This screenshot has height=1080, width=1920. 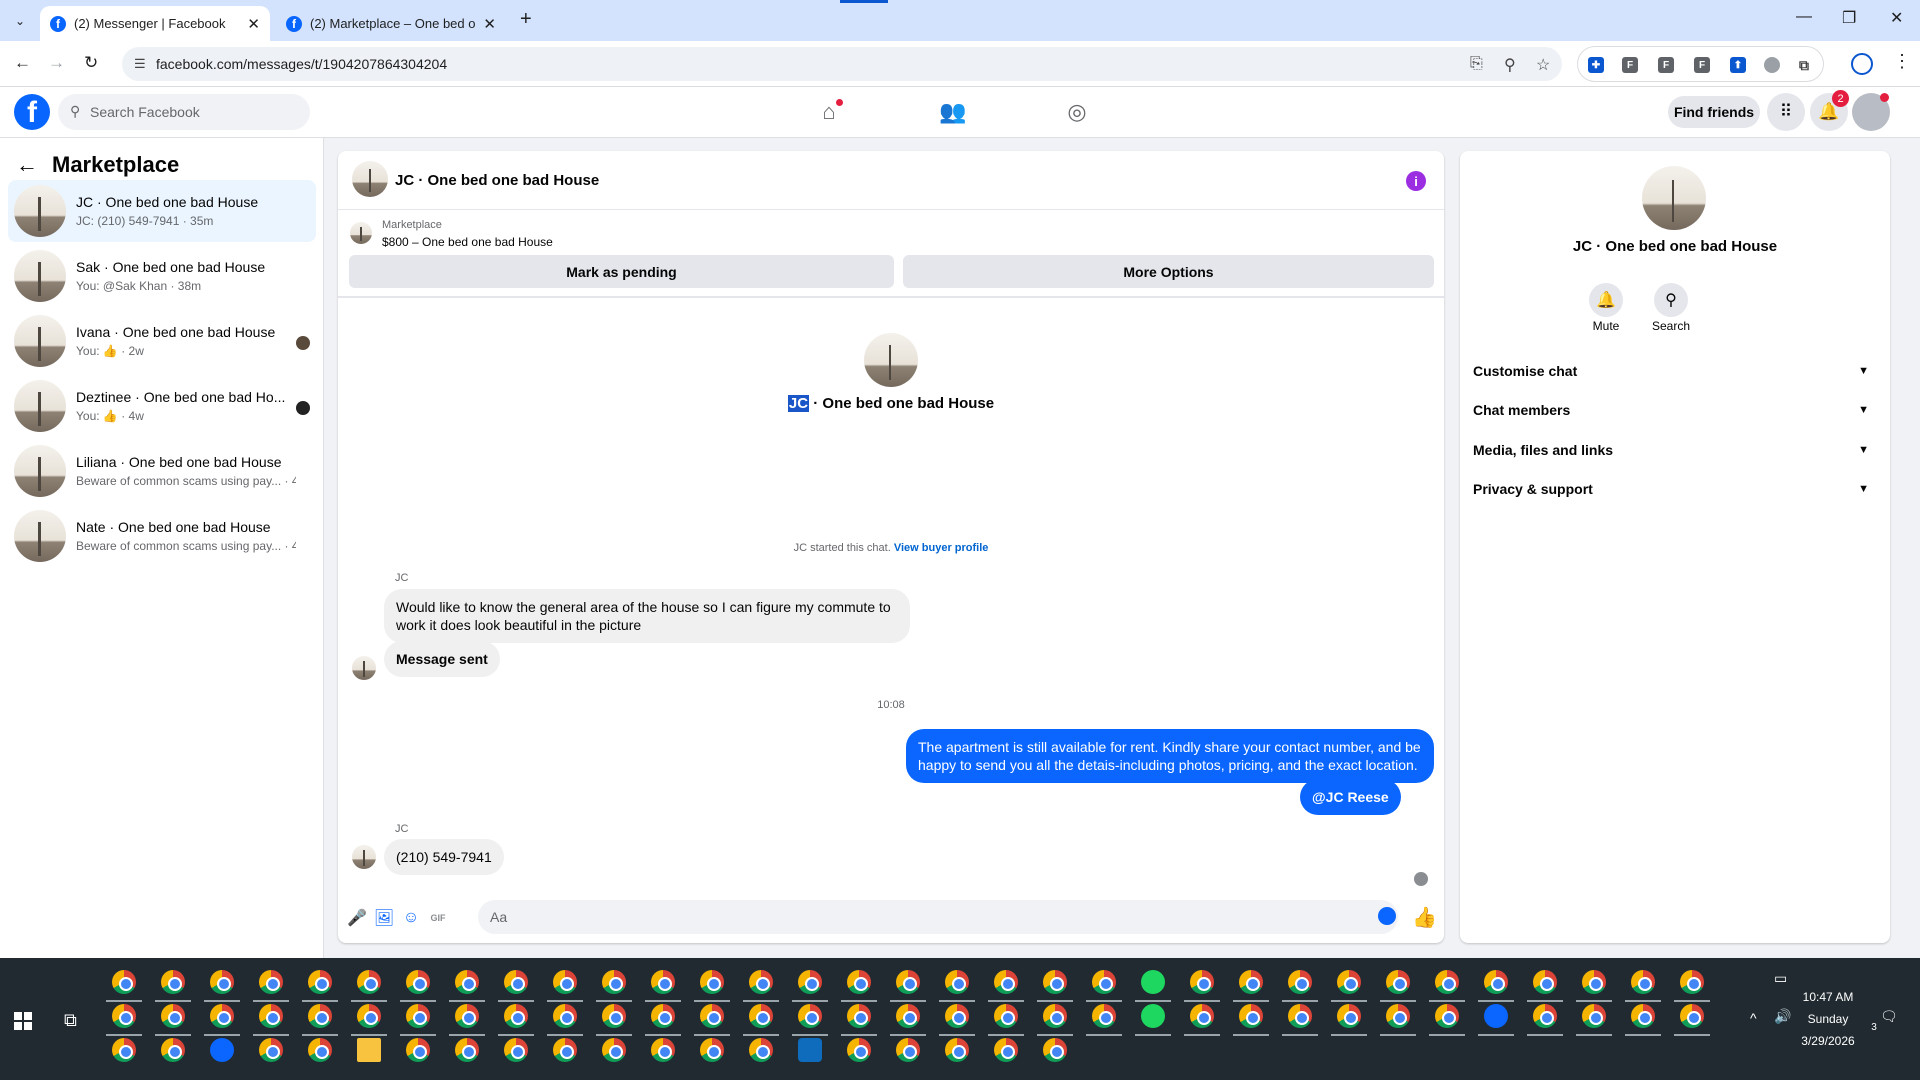 I want to click on find-friends-button: Find friends, so click(x=1714, y=112).